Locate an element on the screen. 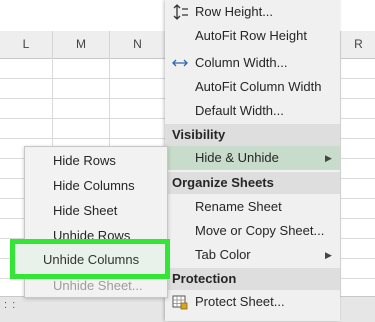 Image resolution: width=375 pixels, height=322 pixels. protect-sheet-icon is located at coordinates (180, 302).